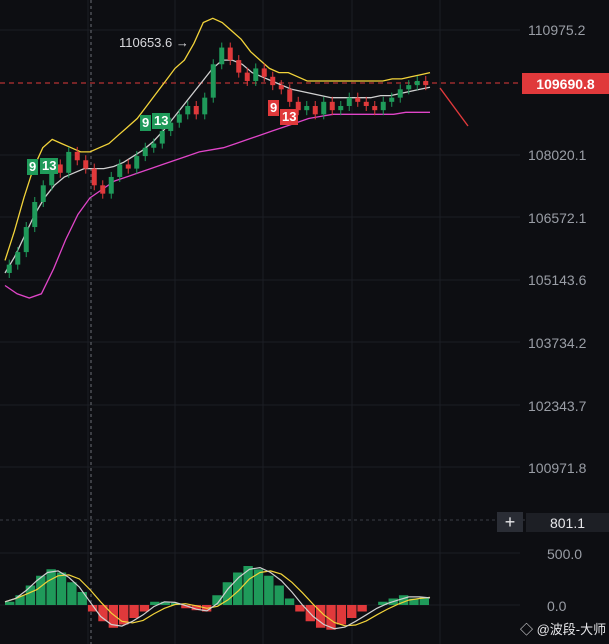  I want to click on price-axis-label: 108020.1, so click(557, 155).